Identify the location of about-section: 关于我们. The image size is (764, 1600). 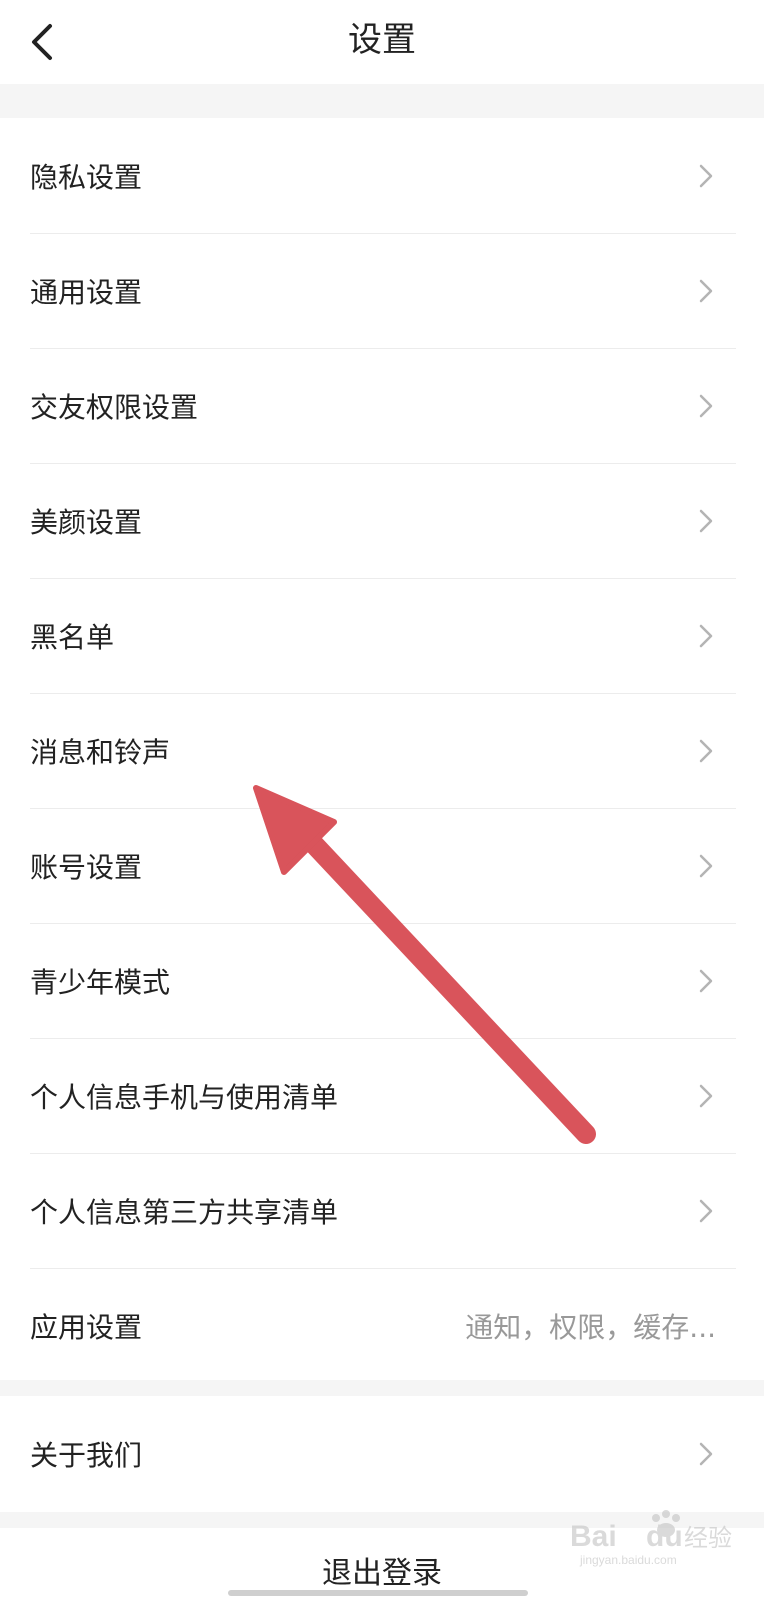
(382, 1454).